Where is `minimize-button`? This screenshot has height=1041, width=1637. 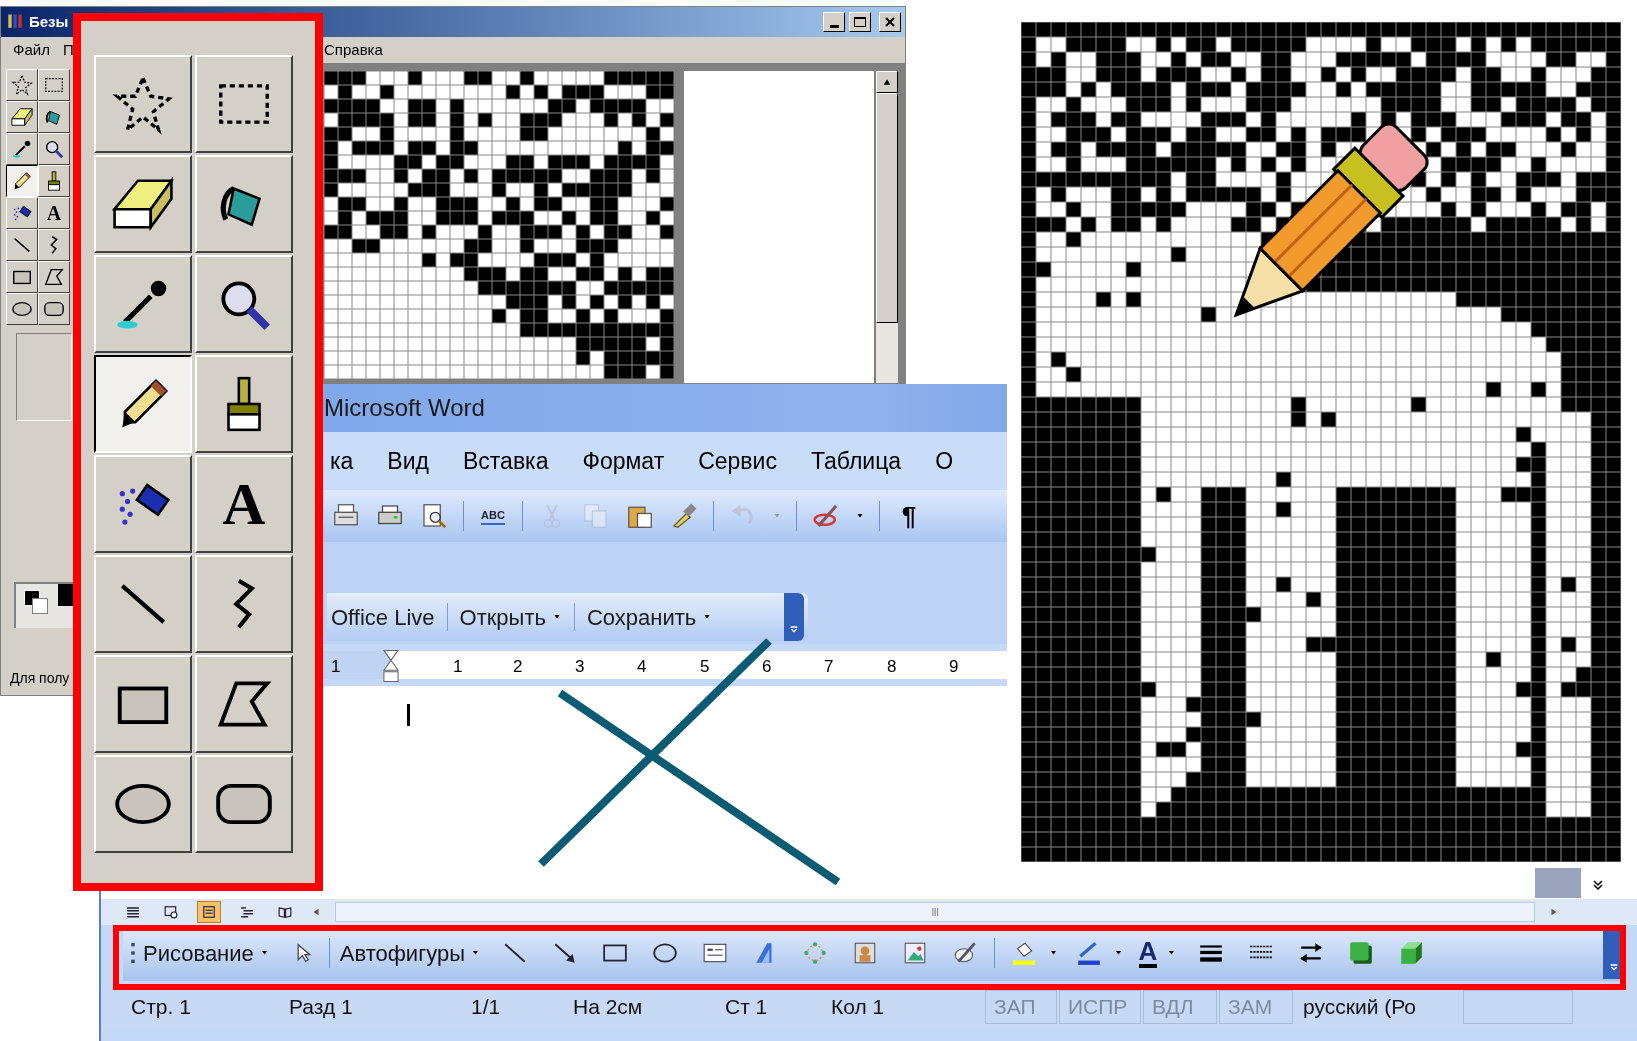 minimize-button is located at coordinates (834, 22).